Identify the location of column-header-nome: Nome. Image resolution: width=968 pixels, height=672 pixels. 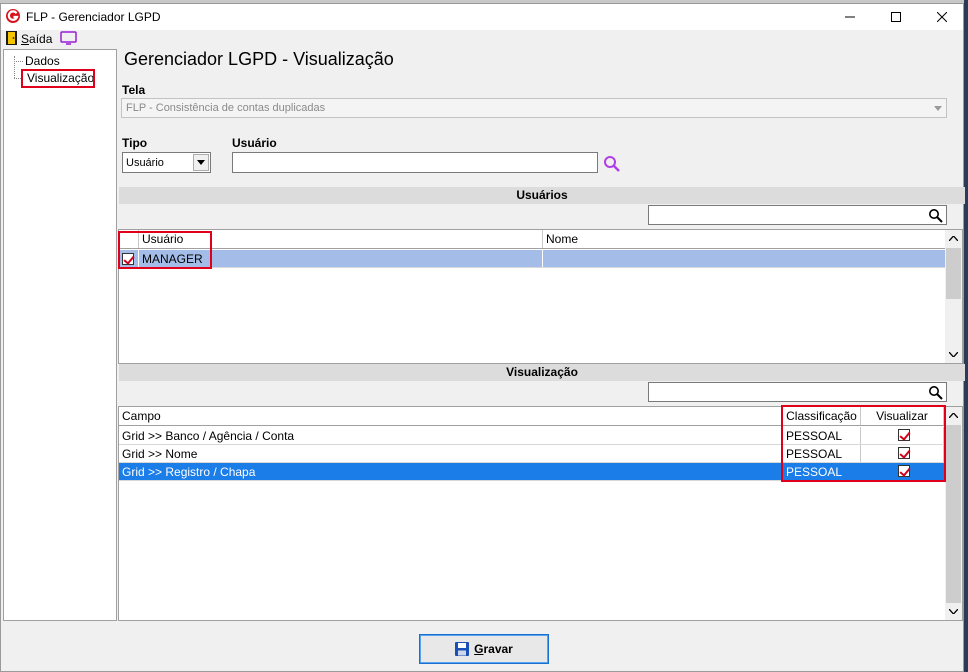
(744, 239).